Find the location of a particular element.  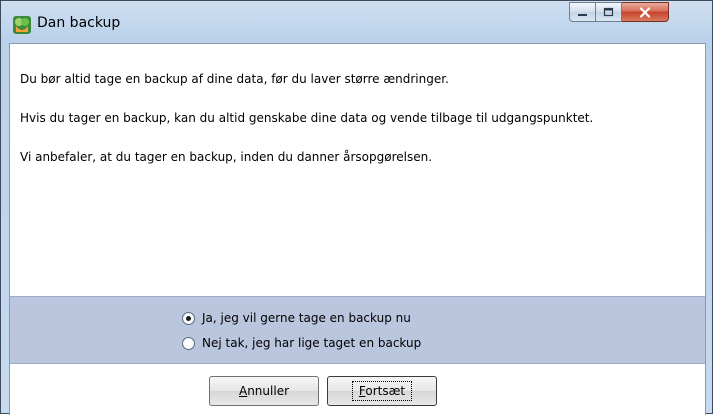

radio-yes-backup: Ja, jeg vil gerne tage en backup nu is located at coordinates (296, 318).